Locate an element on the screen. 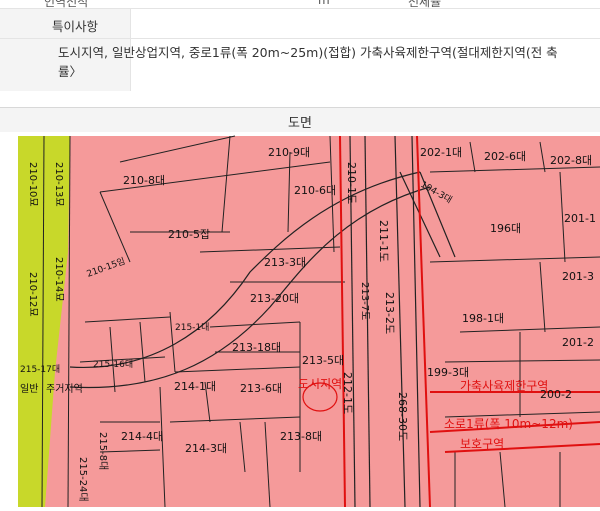 Image resolution: width=600 pixels, height=511 pixels. parcel-label: 215-24대 is located at coordinates (83, 479).